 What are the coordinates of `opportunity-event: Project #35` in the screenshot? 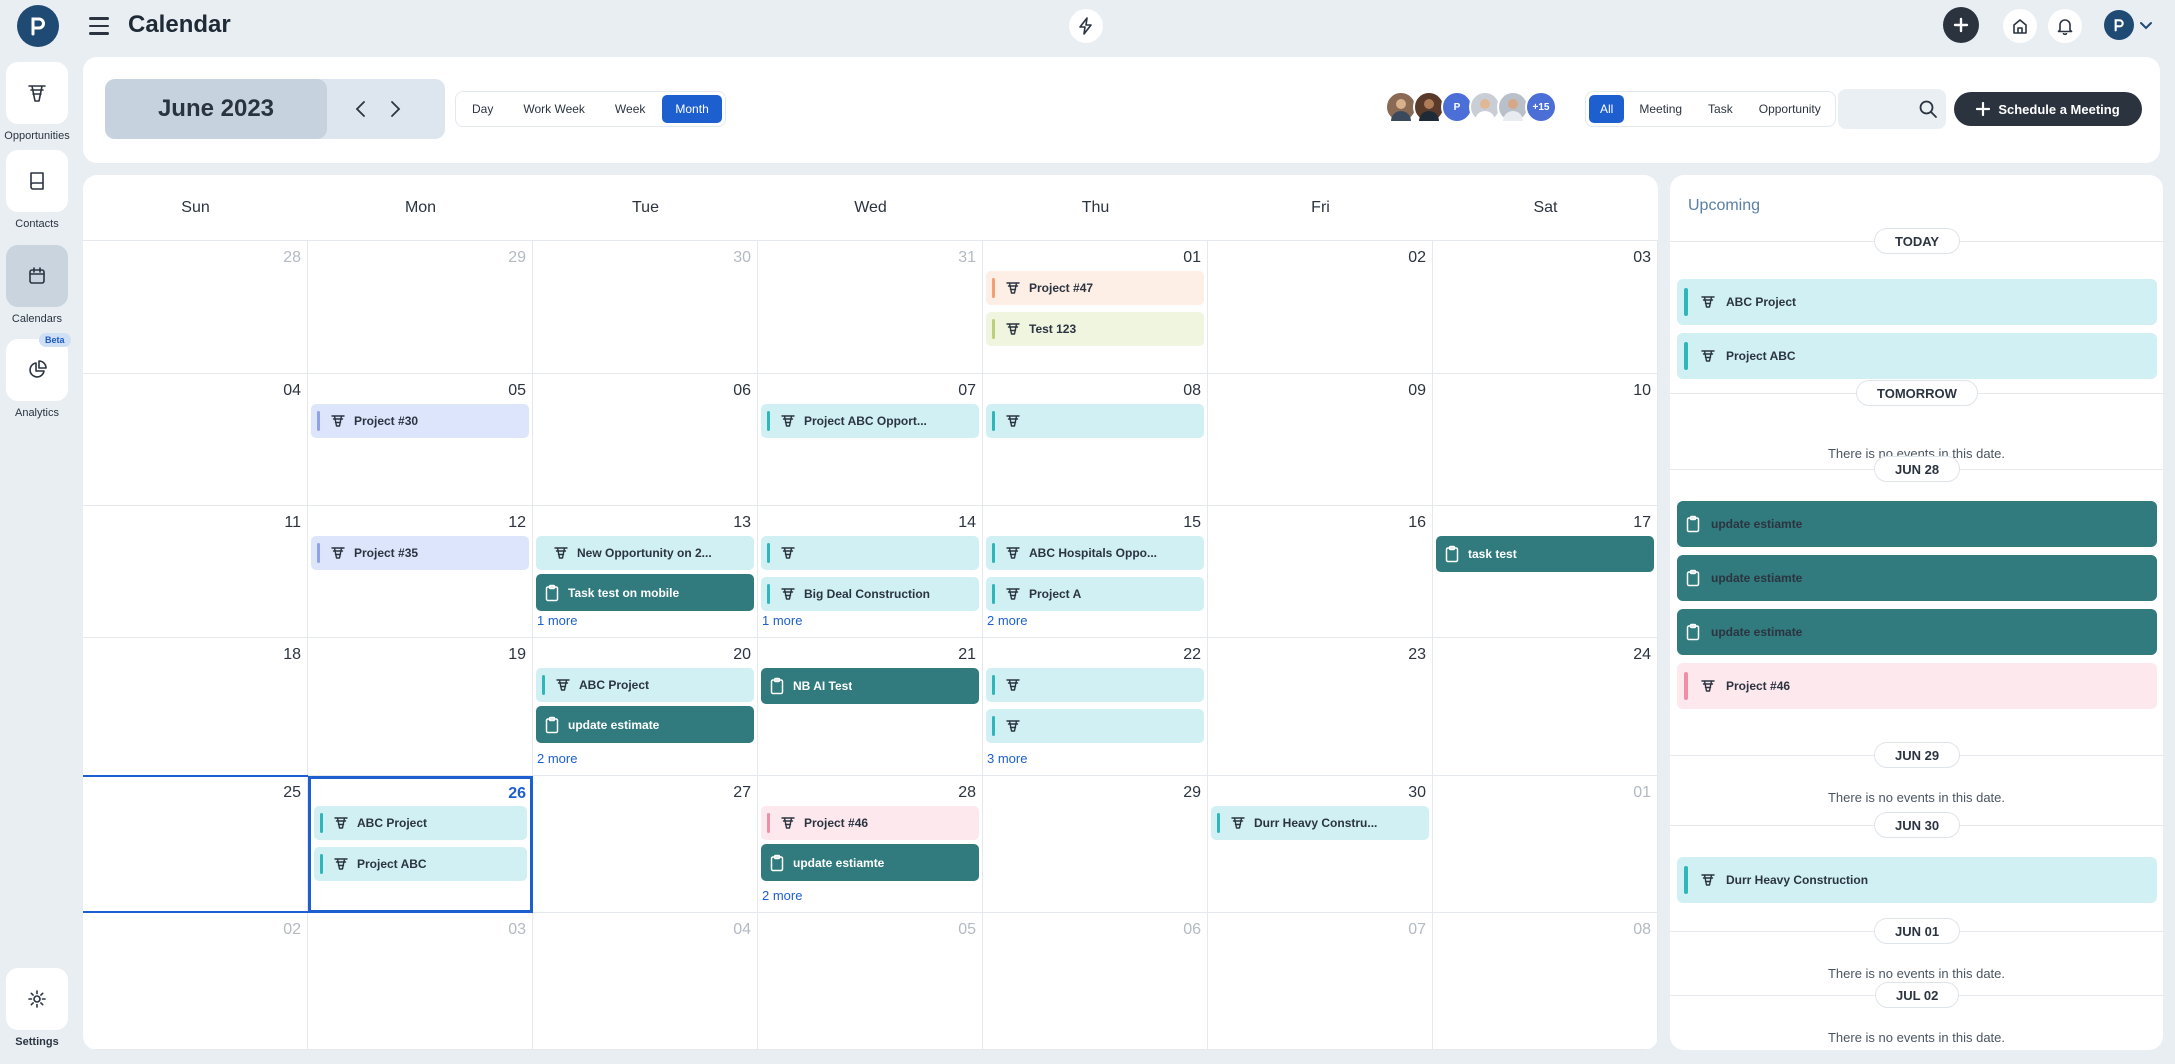 It's located at (420, 553).